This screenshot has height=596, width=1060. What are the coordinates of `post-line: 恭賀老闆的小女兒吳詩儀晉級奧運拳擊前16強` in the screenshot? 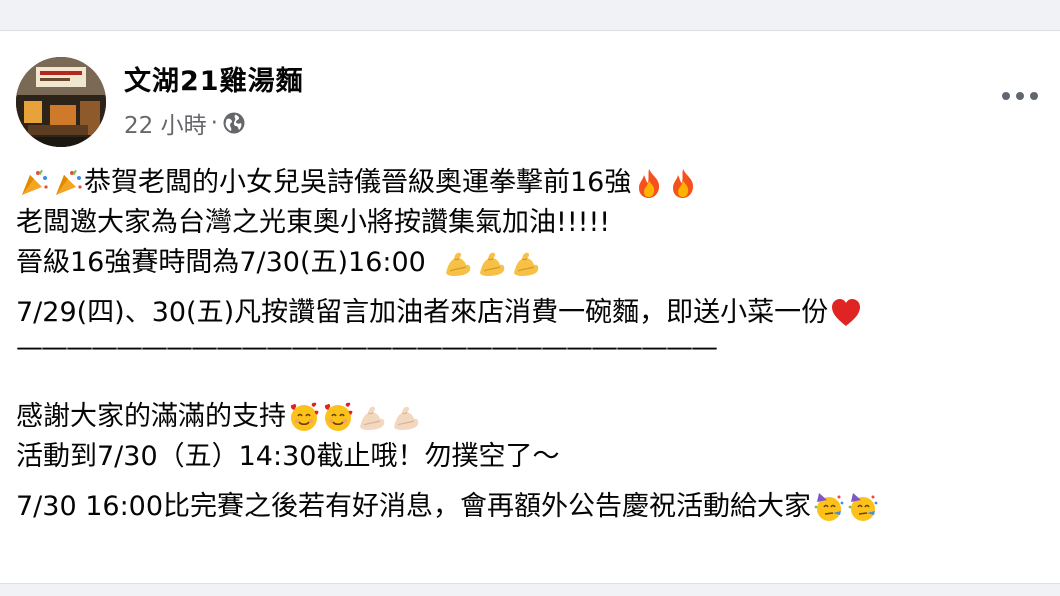 It's located at (536, 183).